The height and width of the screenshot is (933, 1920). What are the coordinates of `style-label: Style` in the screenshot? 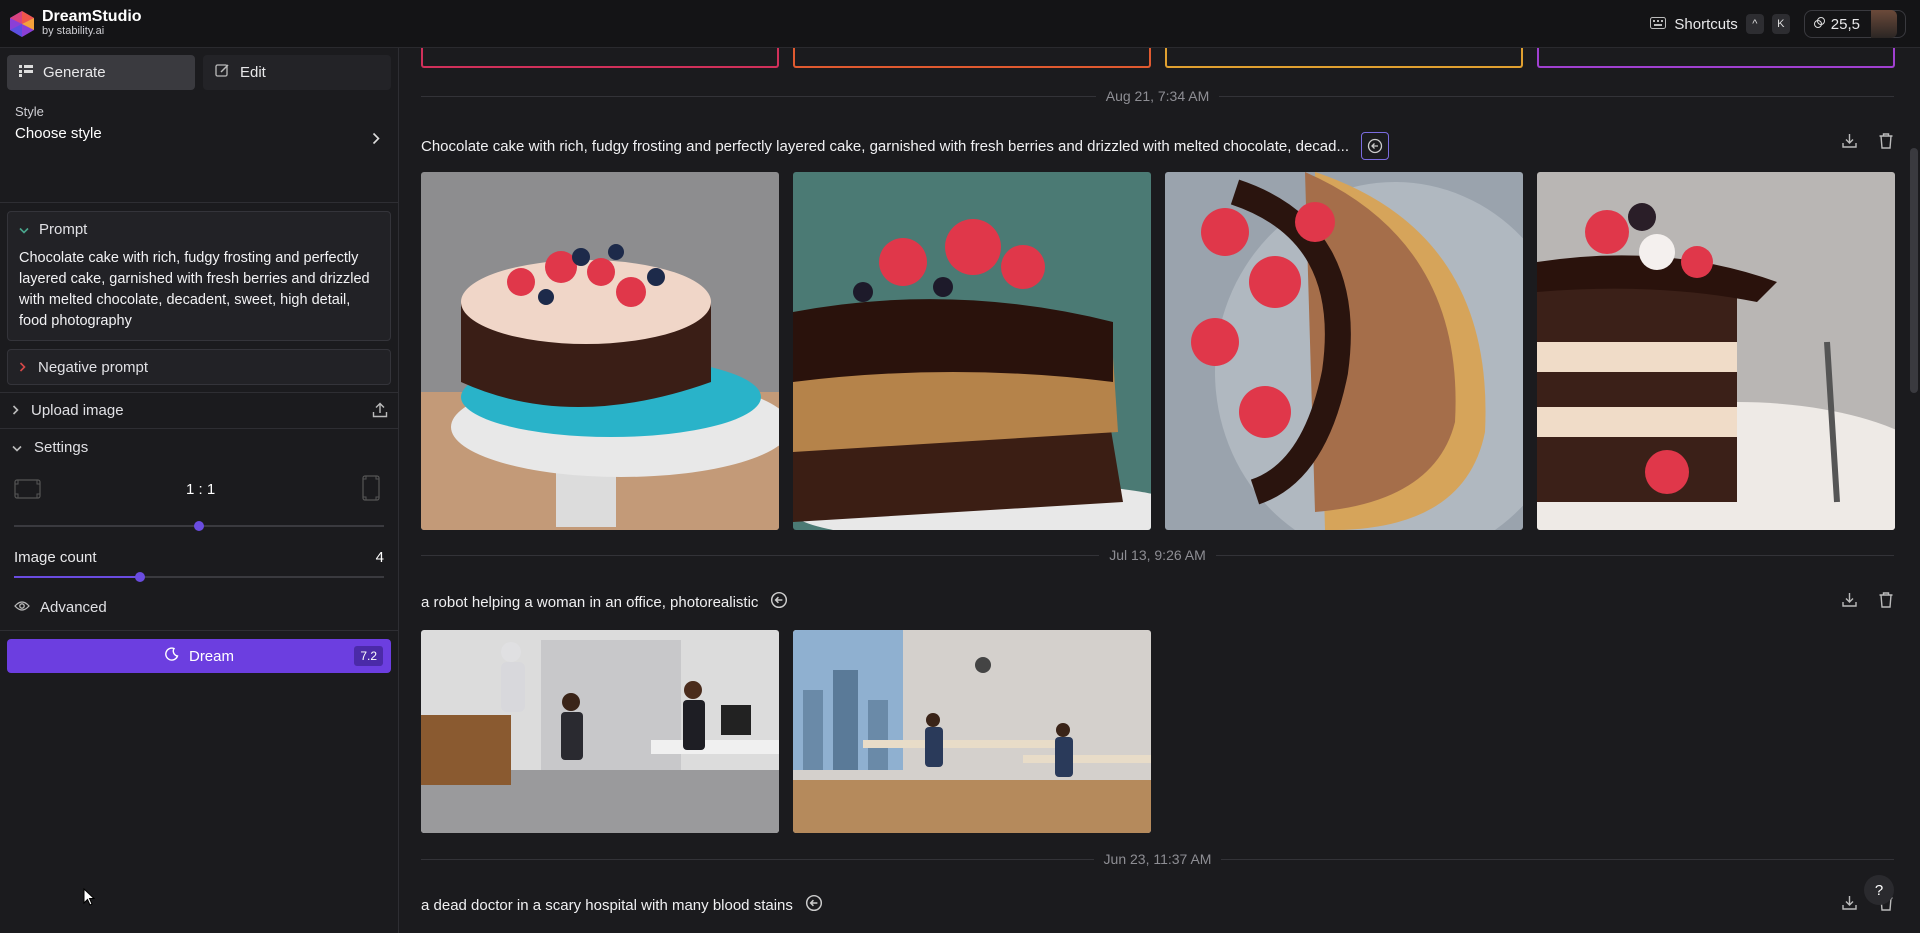 It's located at (29, 111).